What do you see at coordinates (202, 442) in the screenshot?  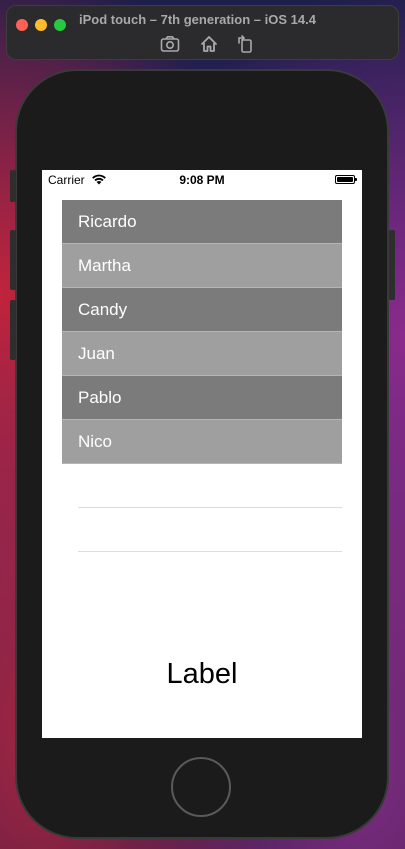 I see `table-row: Nico` at bounding box center [202, 442].